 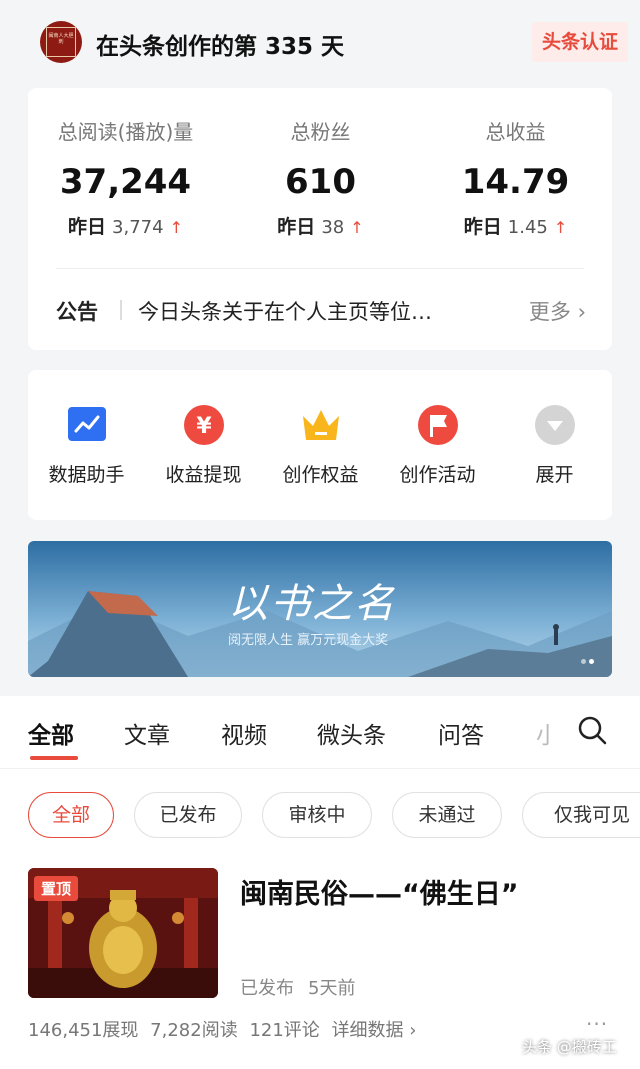 What do you see at coordinates (123, 933) in the screenshot?
I see `article-thumbnail: 置顶` at bounding box center [123, 933].